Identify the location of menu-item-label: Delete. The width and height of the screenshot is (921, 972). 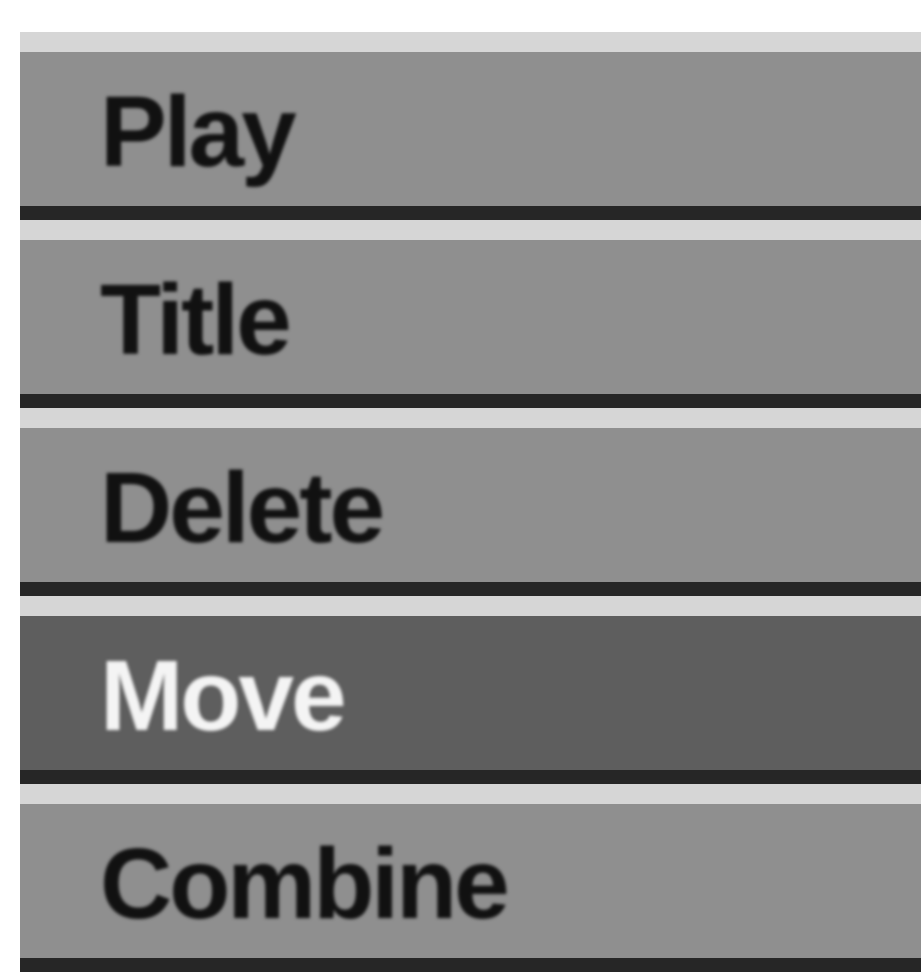
(242, 508).